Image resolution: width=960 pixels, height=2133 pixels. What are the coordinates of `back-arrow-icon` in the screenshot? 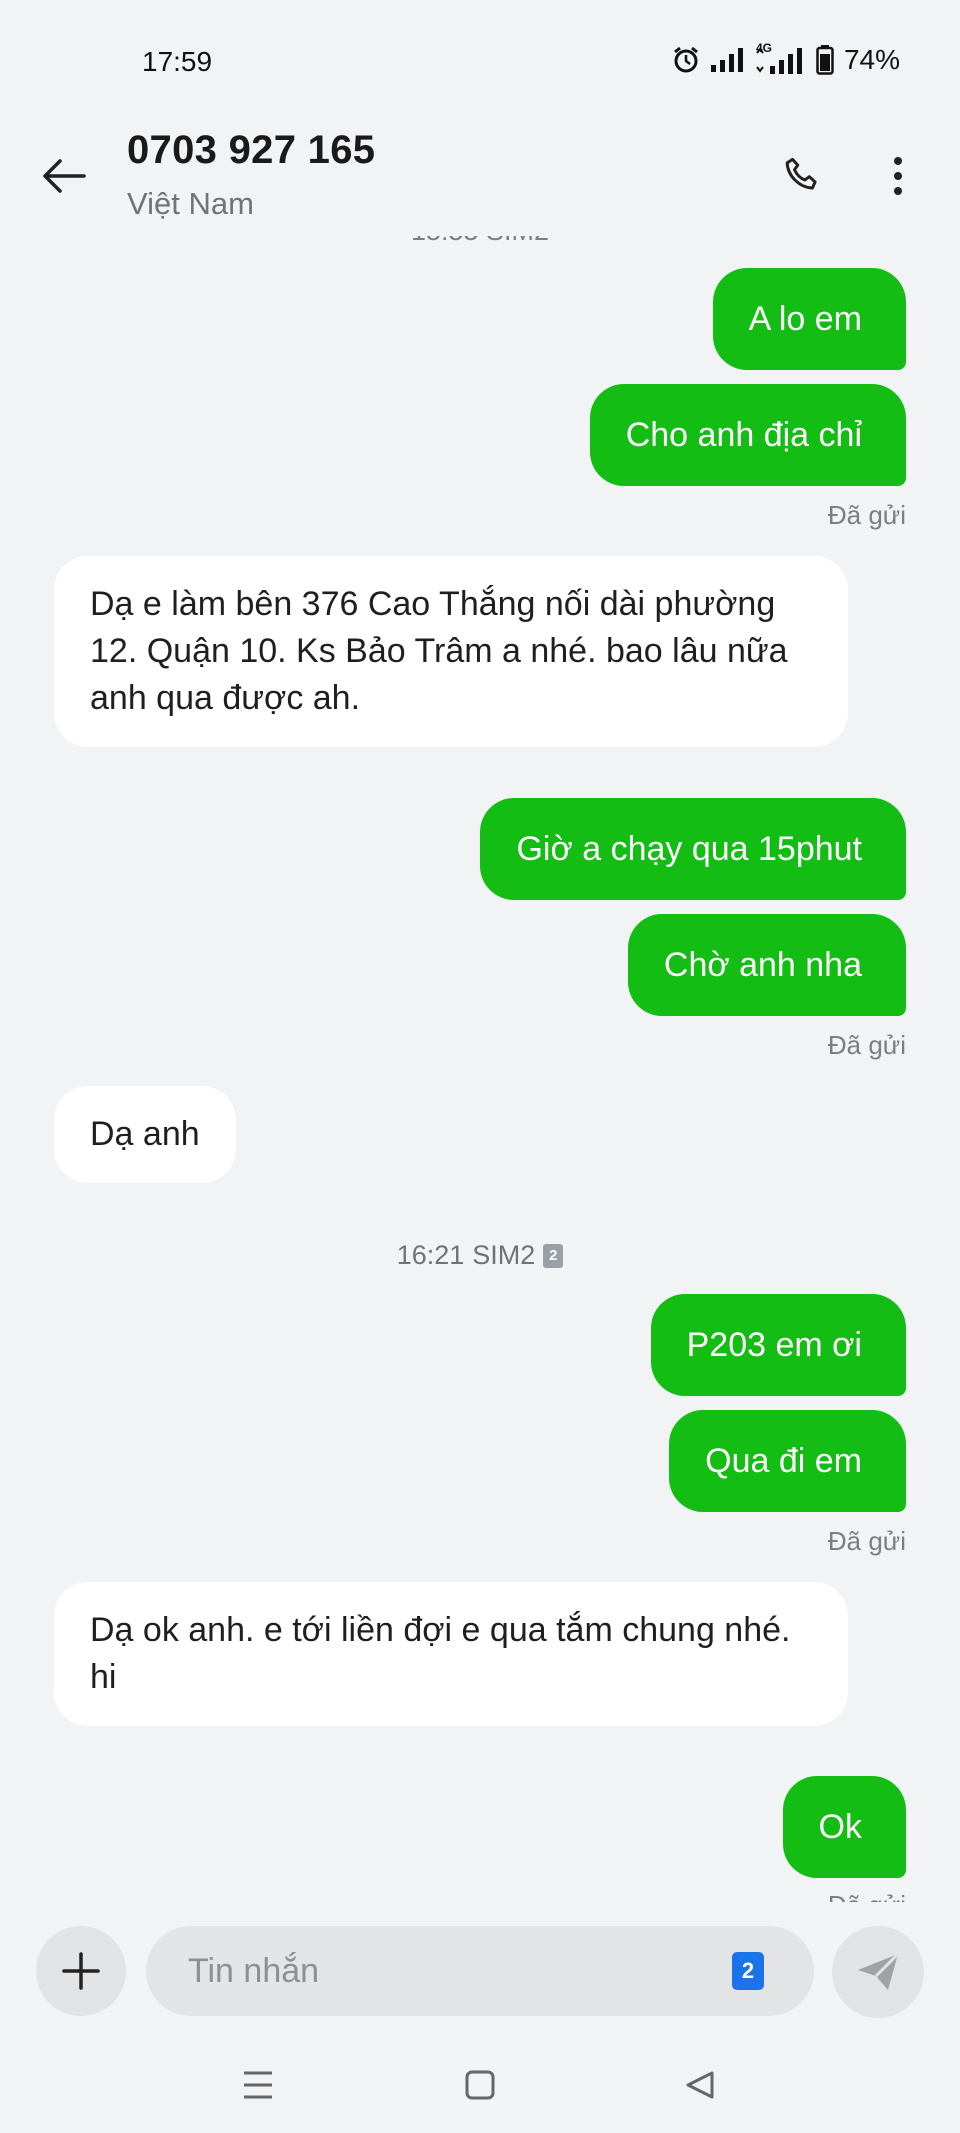 It's located at (64, 176).